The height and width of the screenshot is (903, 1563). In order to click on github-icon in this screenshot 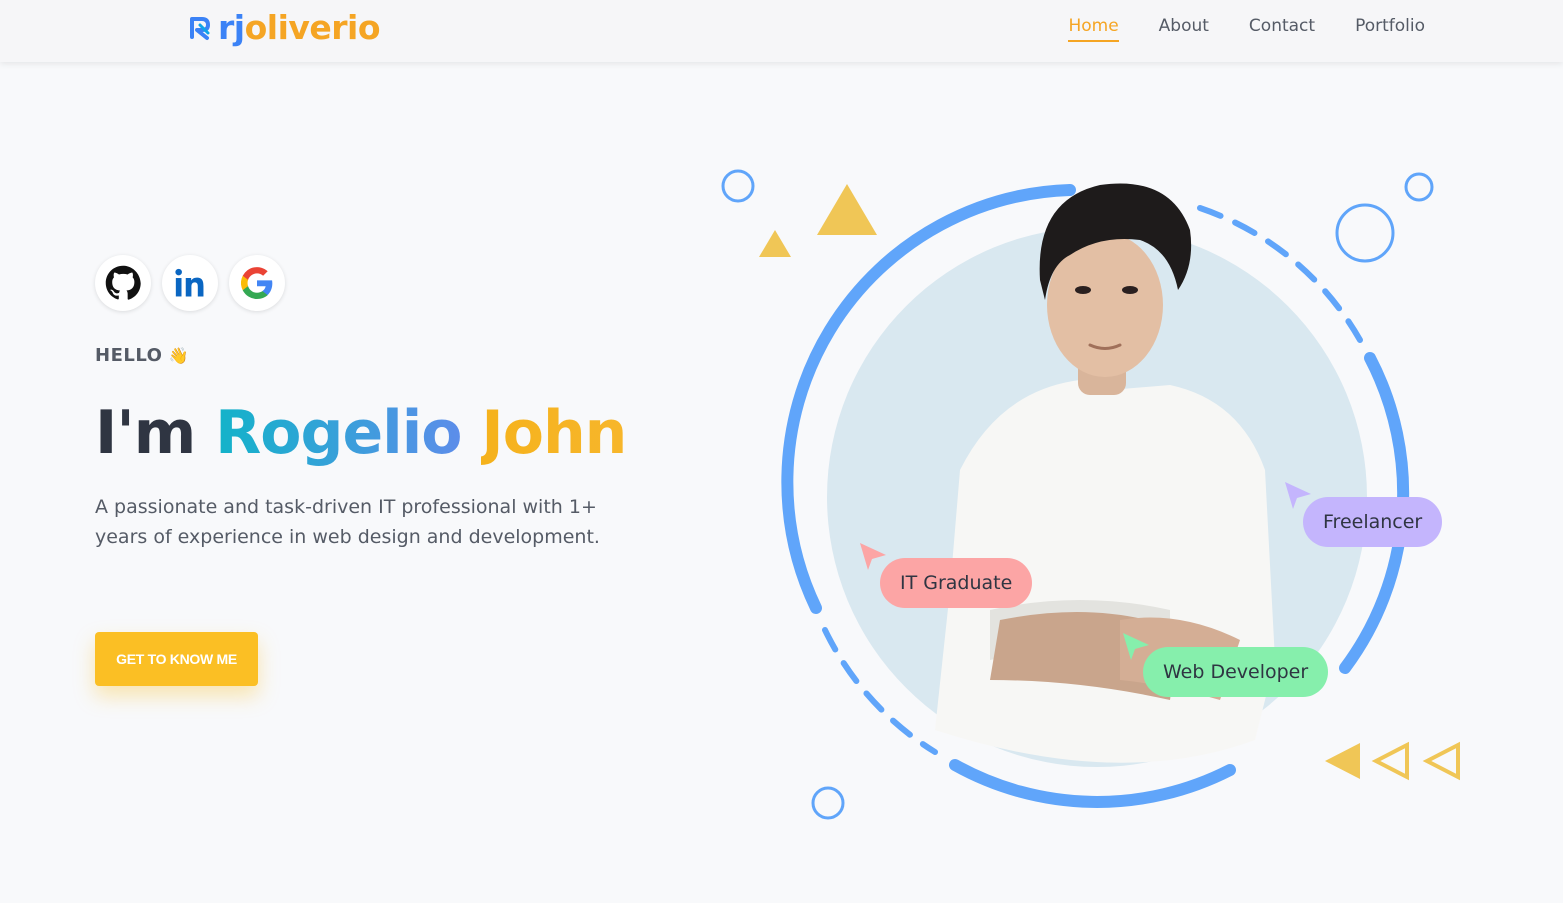, I will do `click(123, 282)`.